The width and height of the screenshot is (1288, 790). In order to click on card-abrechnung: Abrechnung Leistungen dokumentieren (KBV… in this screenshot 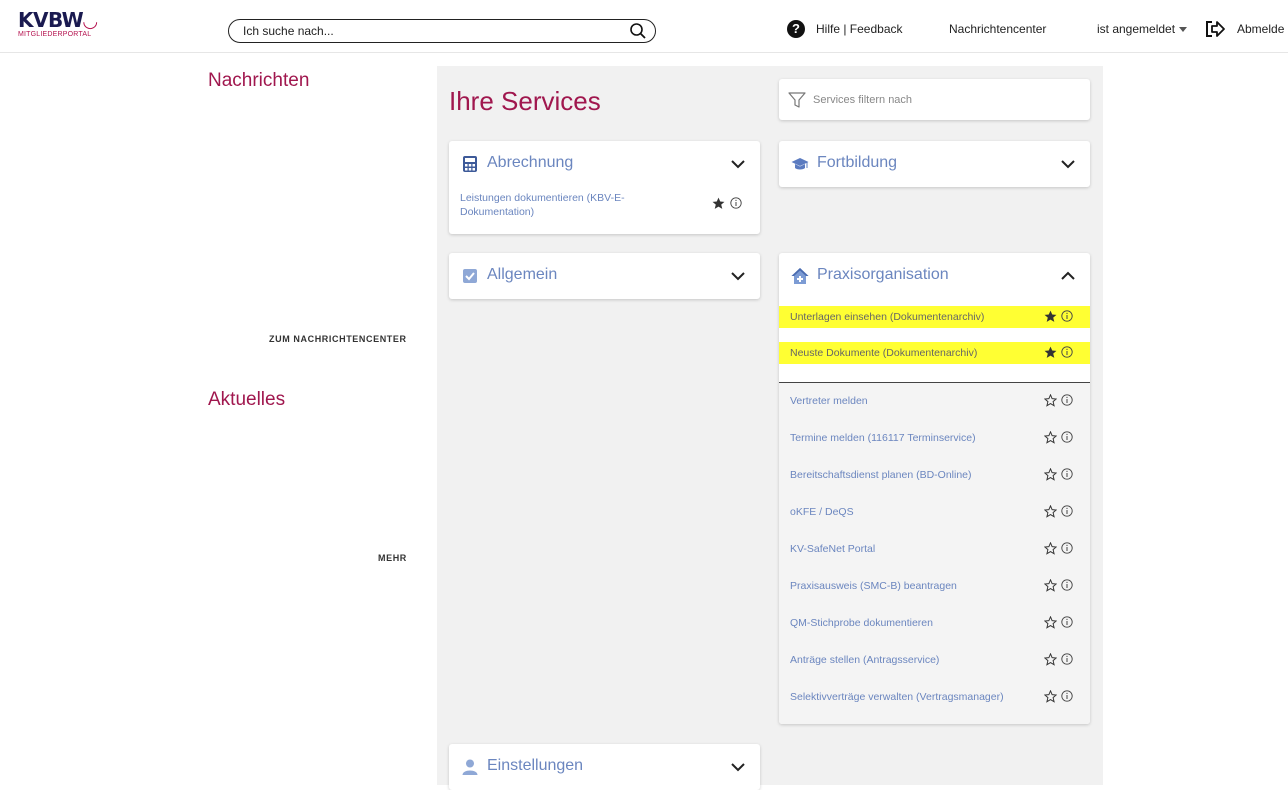, I will do `click(604, 187)`.